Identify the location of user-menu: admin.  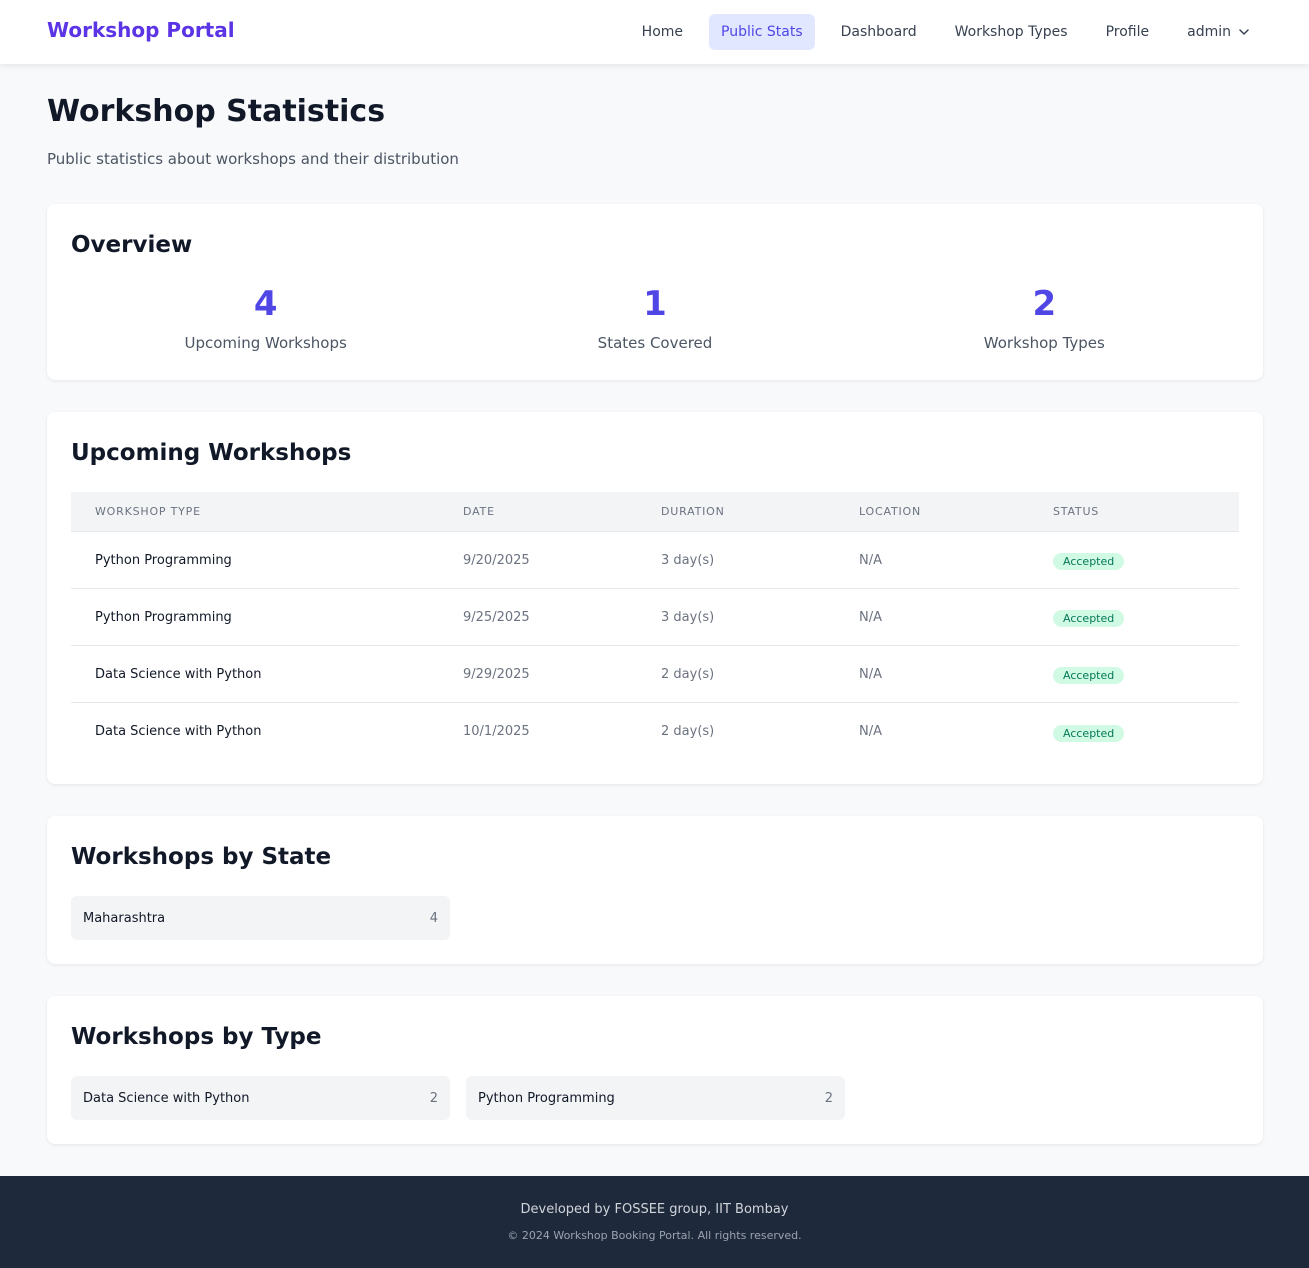
(1219, 32).